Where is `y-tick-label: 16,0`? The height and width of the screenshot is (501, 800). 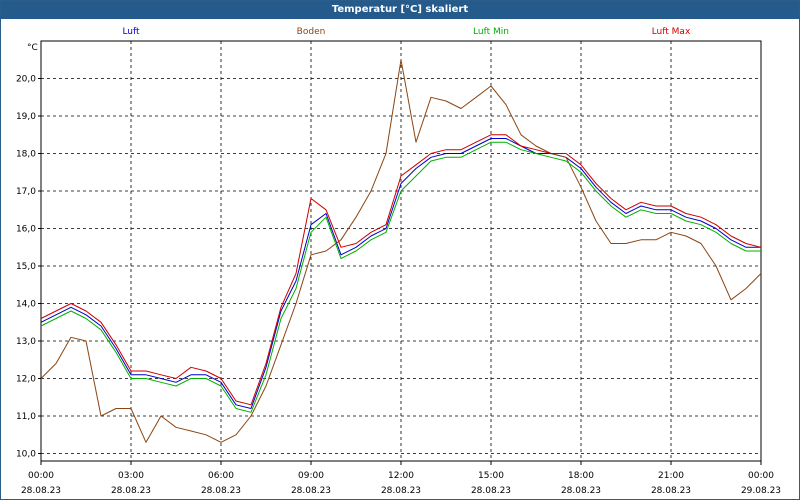
y-tick-label: 16,0 is located at coordinates (26, 230).